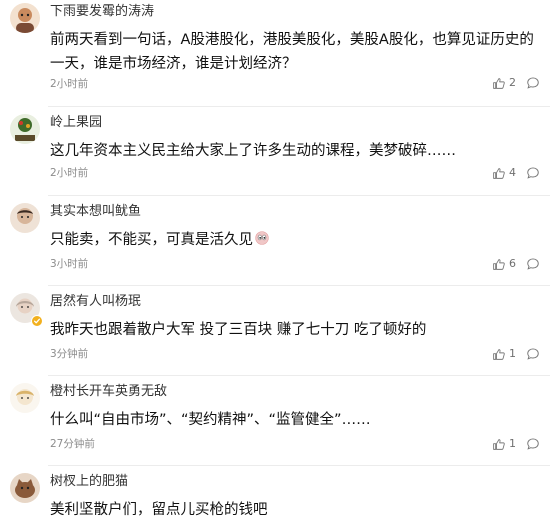 The width and height of the screenshot is (550, 528). Describe the element at coordinates (512, 172) in the screenshot. I see `like-count: 4` at that location.